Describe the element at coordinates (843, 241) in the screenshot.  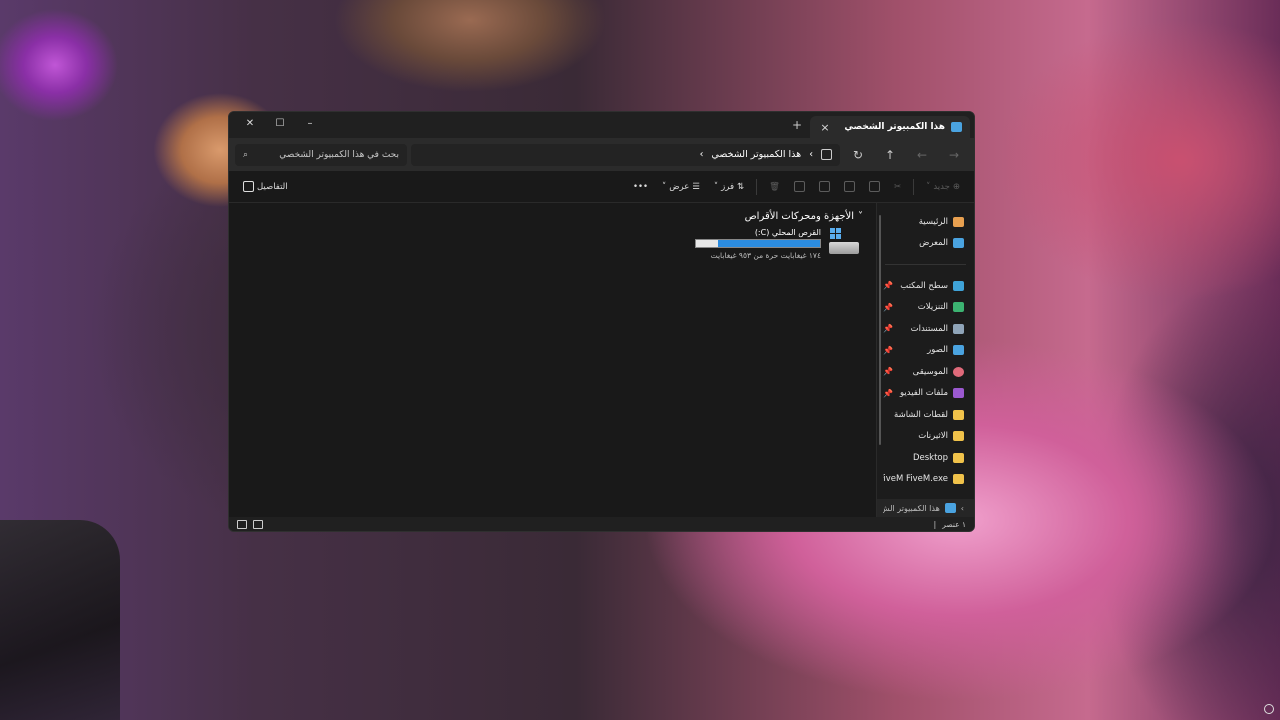
I see `drive-icon` at that location.